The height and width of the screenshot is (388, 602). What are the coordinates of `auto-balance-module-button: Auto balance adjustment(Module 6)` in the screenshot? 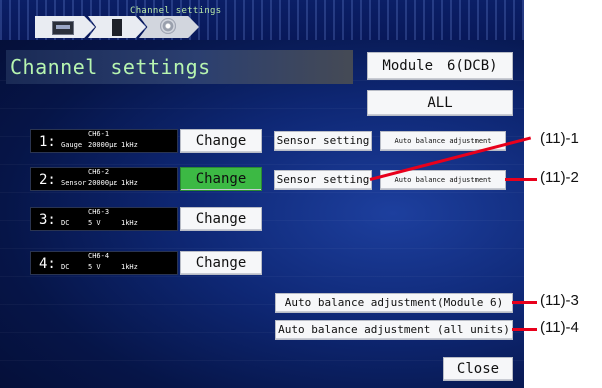 It's located at (394, 303).